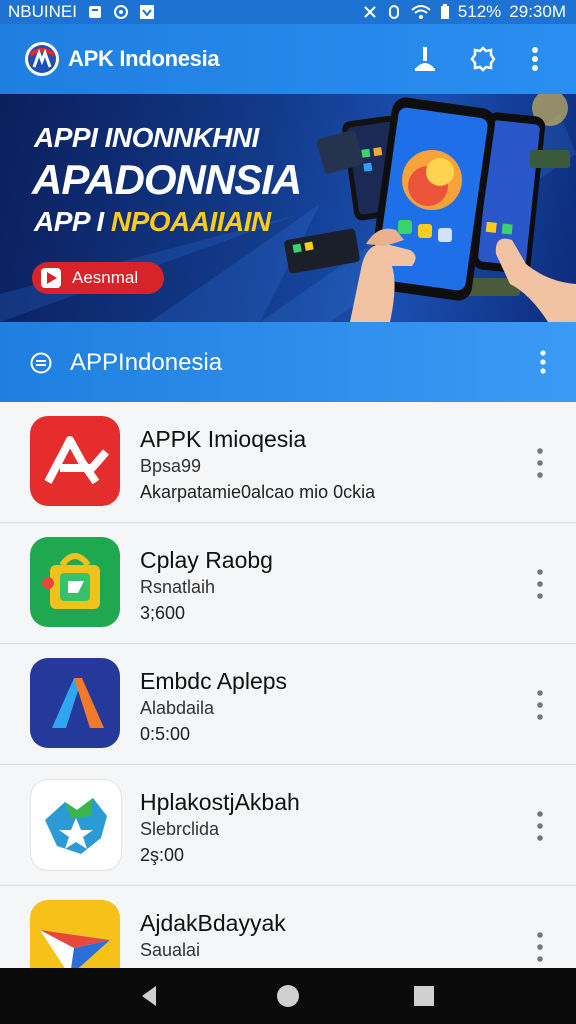 The width and height of the screenshot is (576, 1024). I want to click on section-header: APPIndonesia, so click(288, 362).